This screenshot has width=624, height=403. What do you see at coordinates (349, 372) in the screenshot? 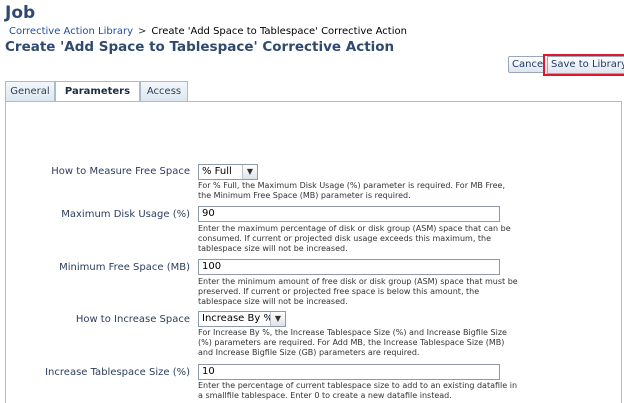
I see `increase-tablespace-size-input: 10` at bounding box center [349, 372].